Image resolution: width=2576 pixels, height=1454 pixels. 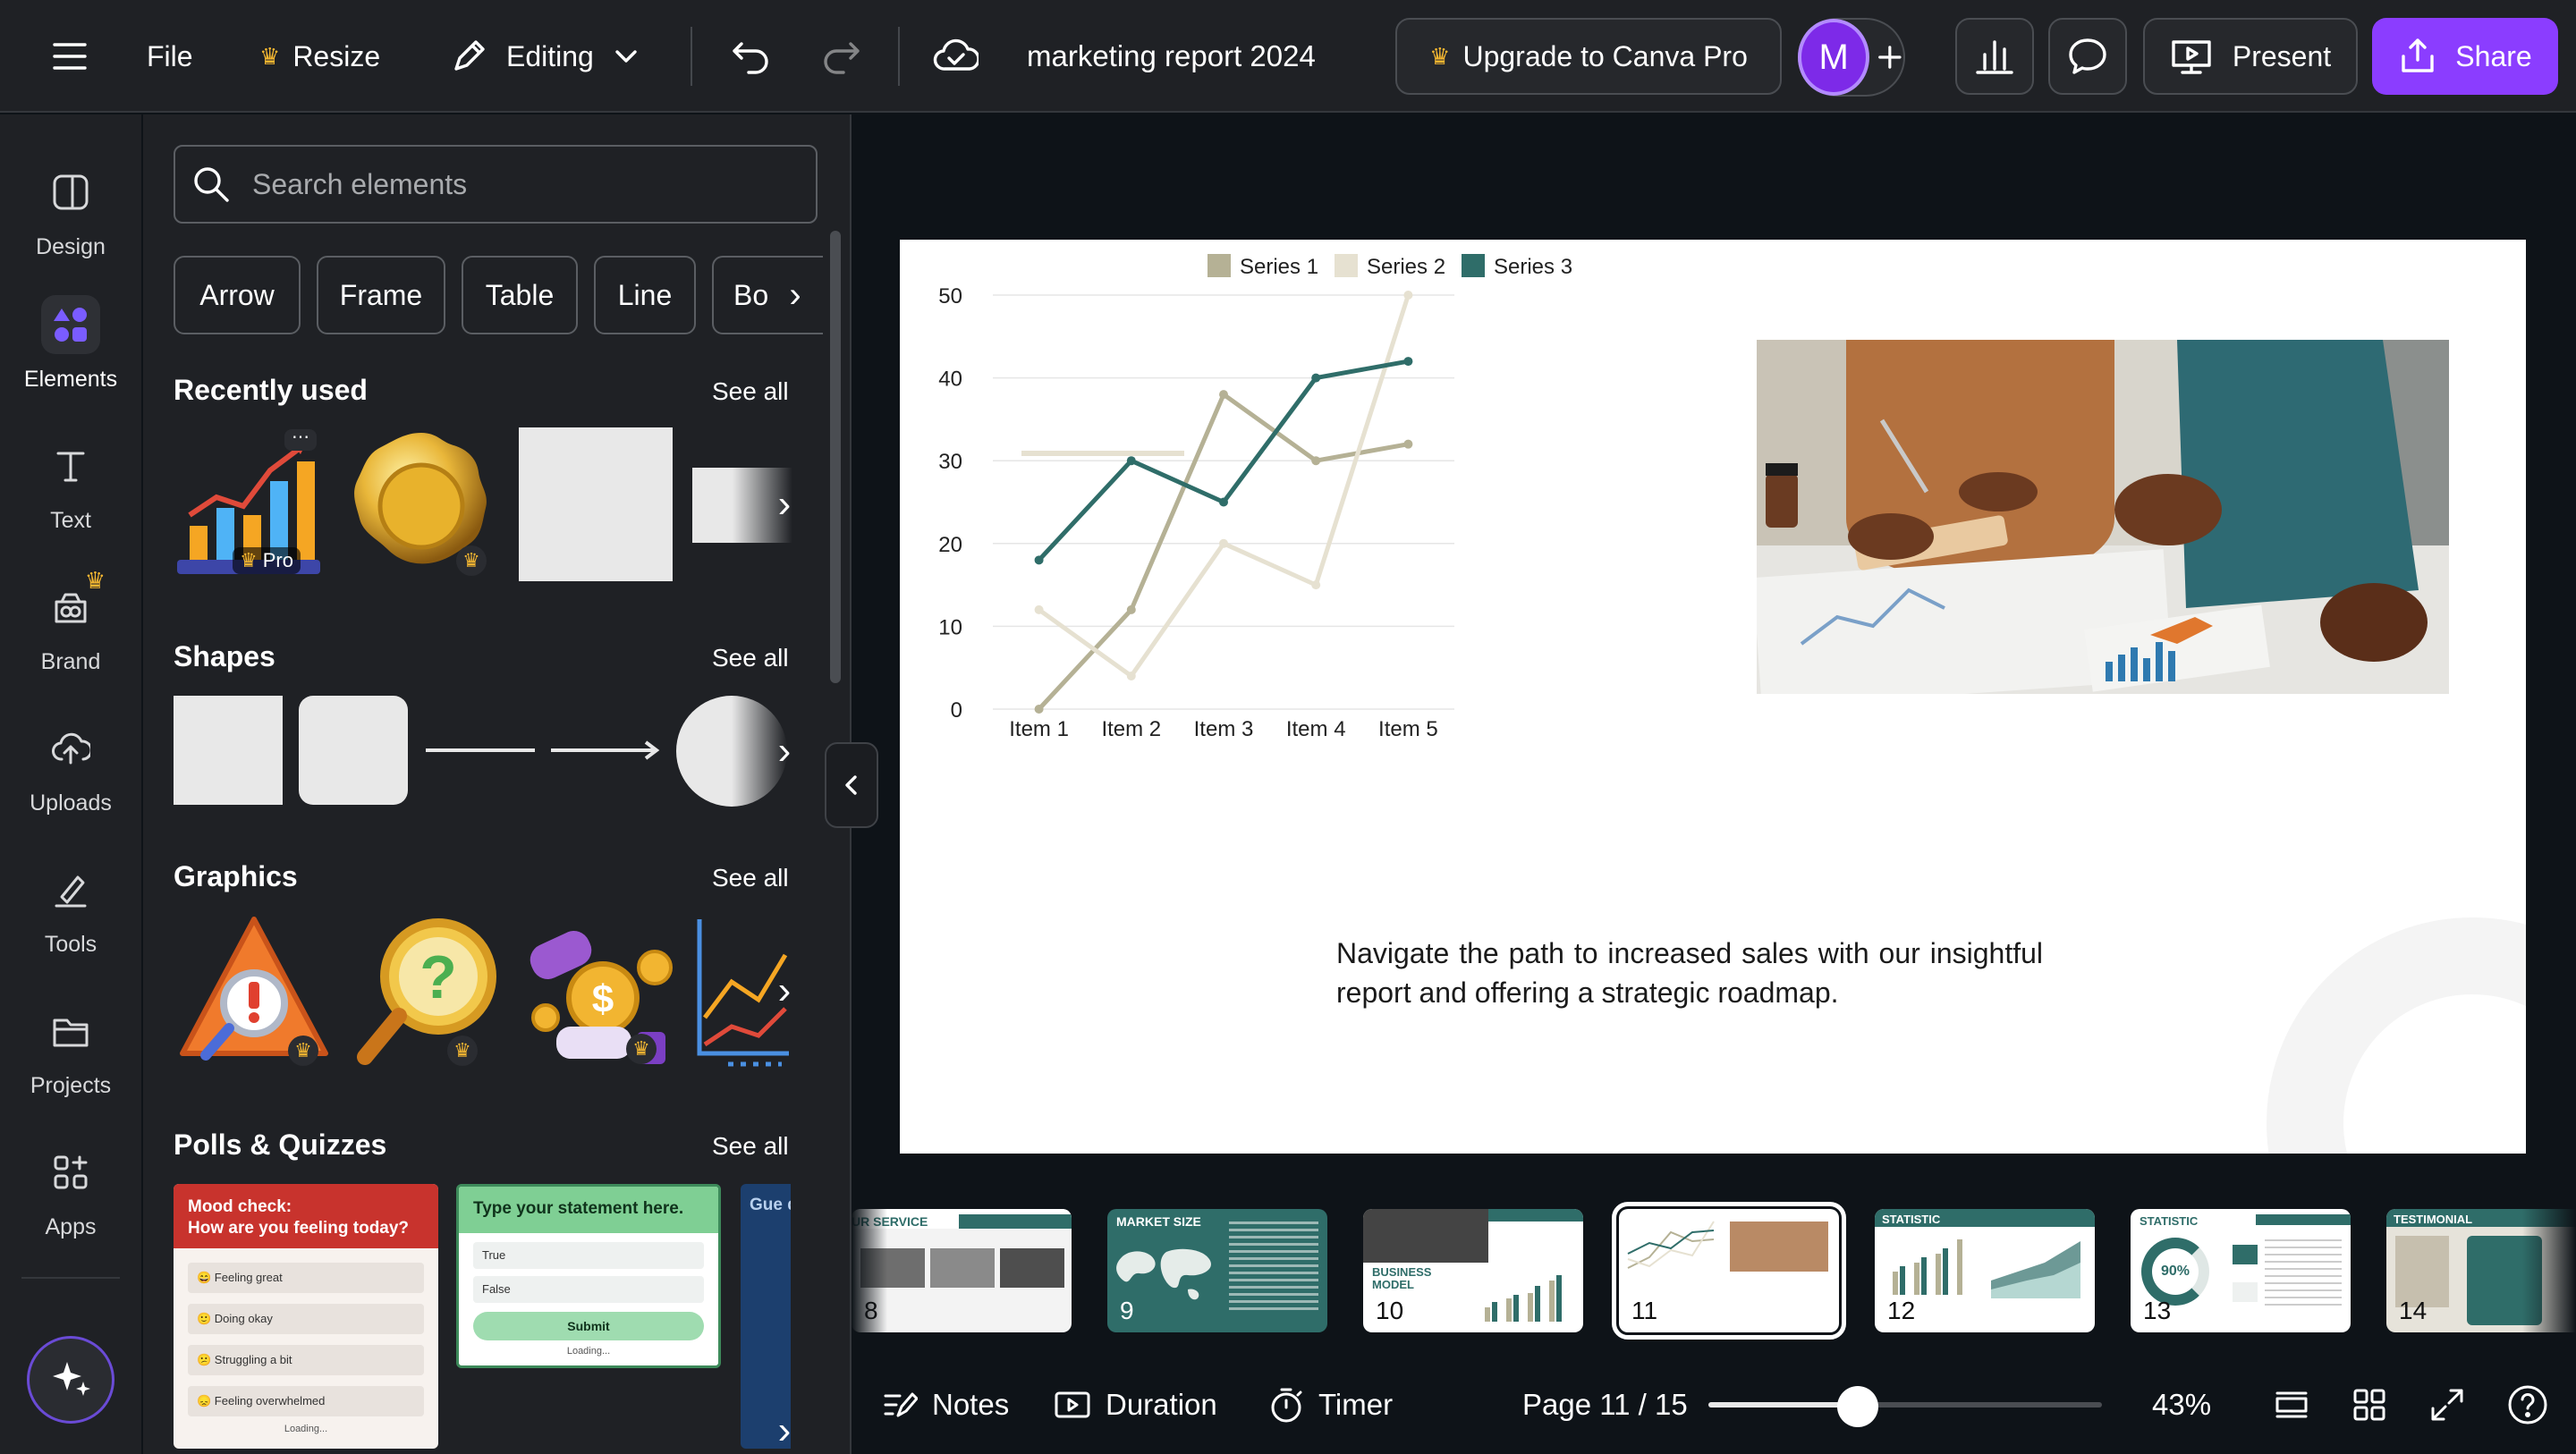 What do you see at coordinates (70, 490) in the screenshot?
I see `rail-item-text: Text` at bounding box center [70, 490].